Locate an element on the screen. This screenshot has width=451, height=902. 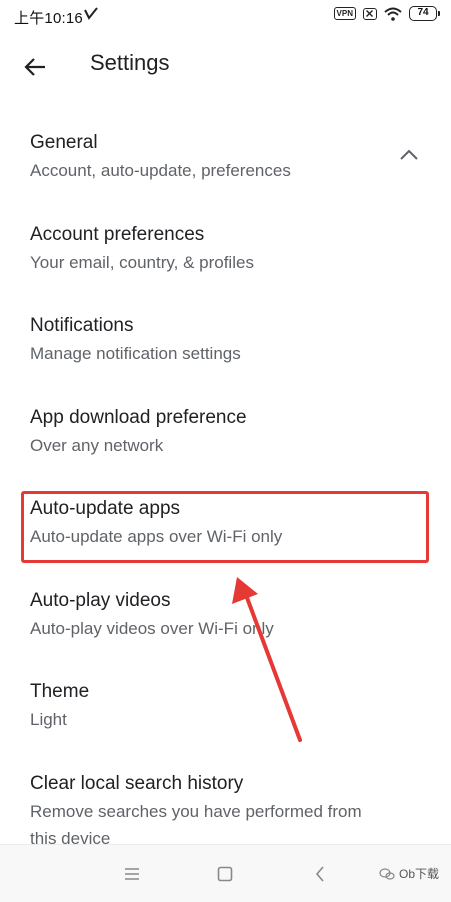
arrow-back-icon is located at coordinates (34, 67).